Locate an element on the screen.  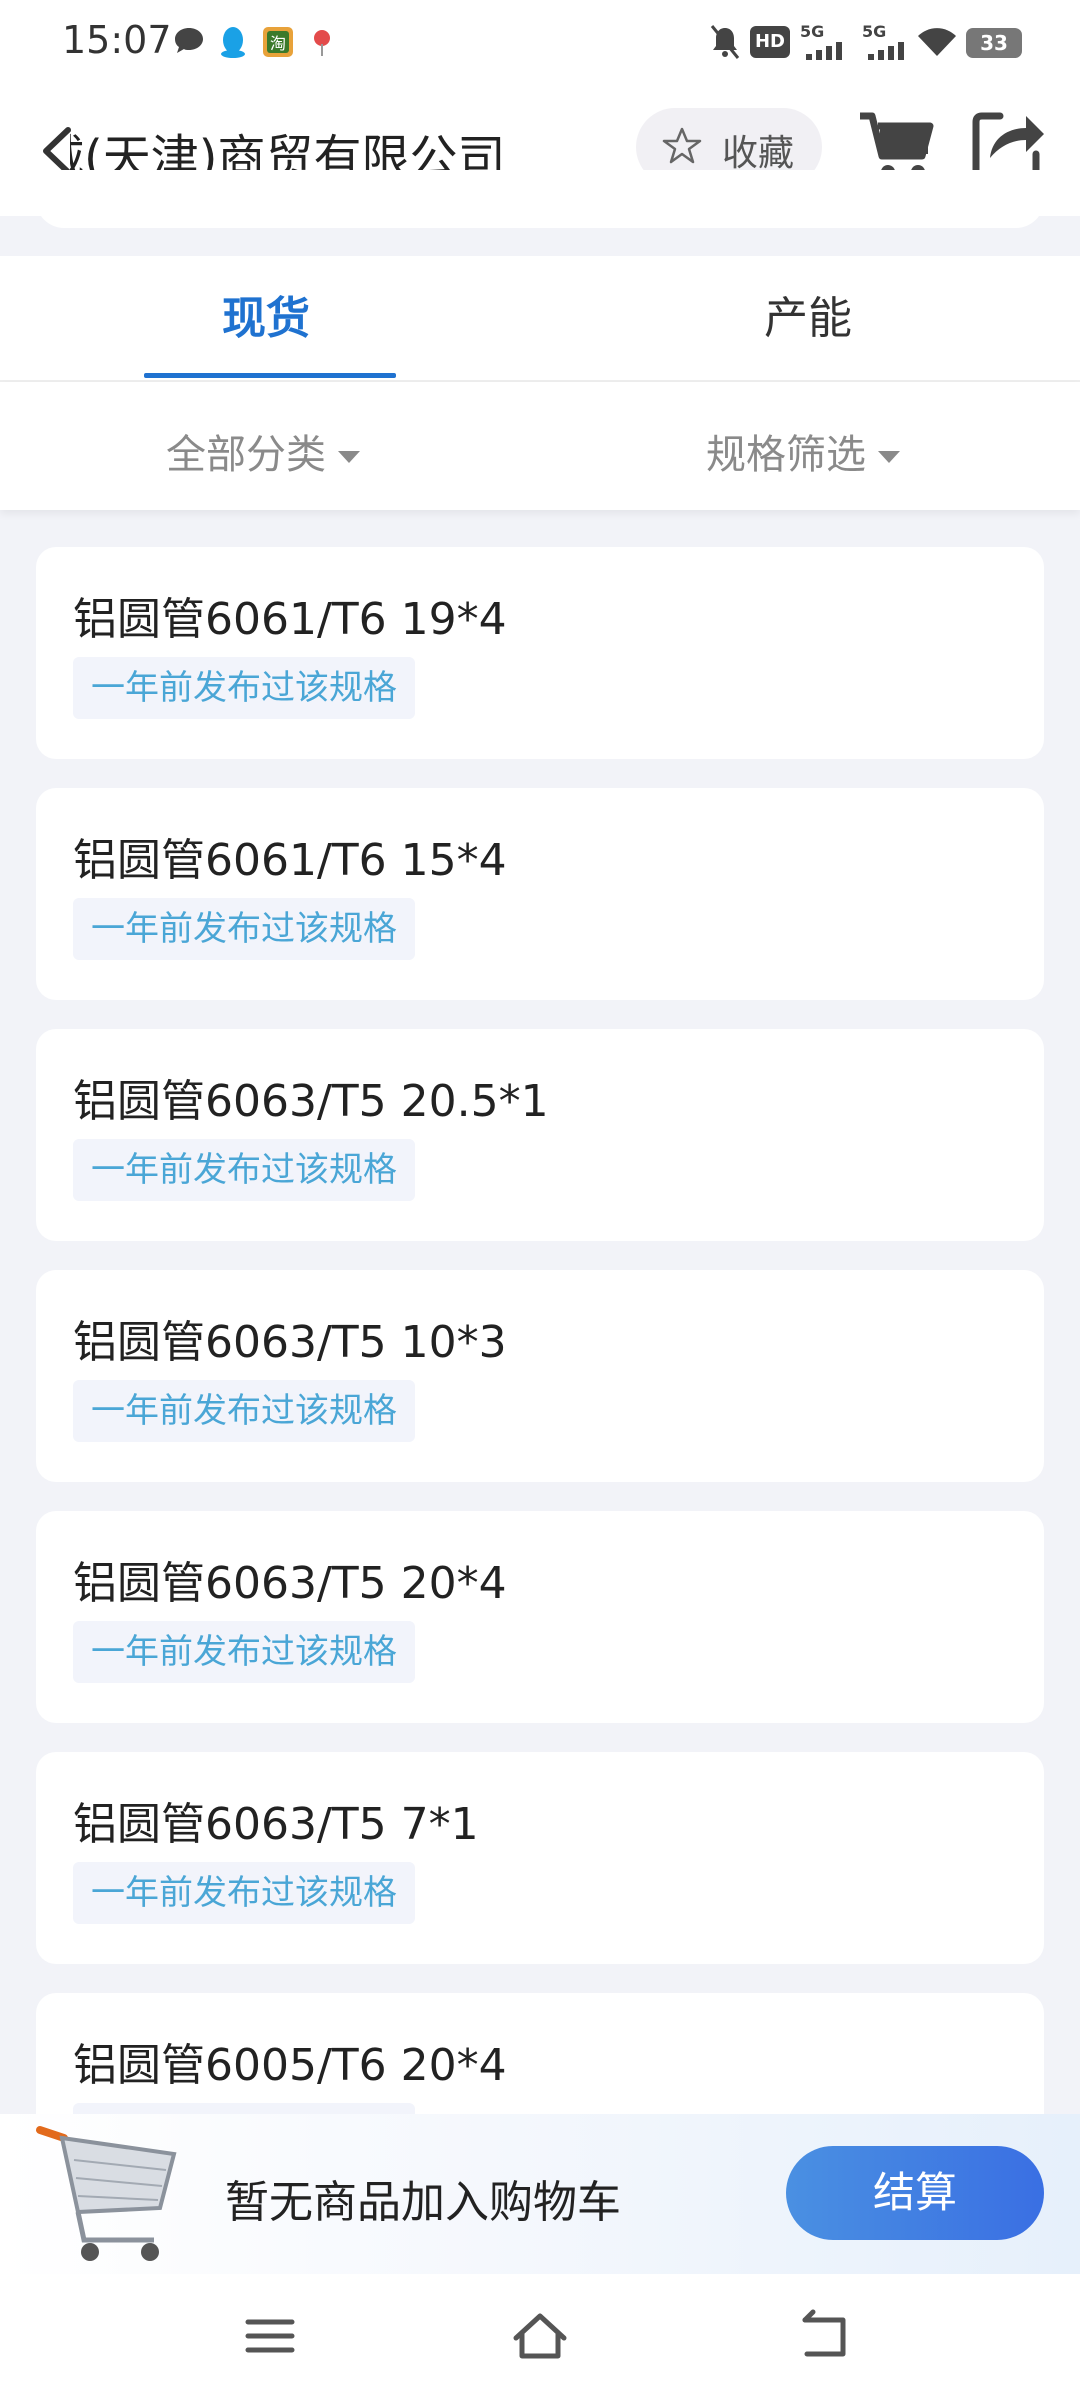
system-nav-bar is located at coordinates (540, 2337).